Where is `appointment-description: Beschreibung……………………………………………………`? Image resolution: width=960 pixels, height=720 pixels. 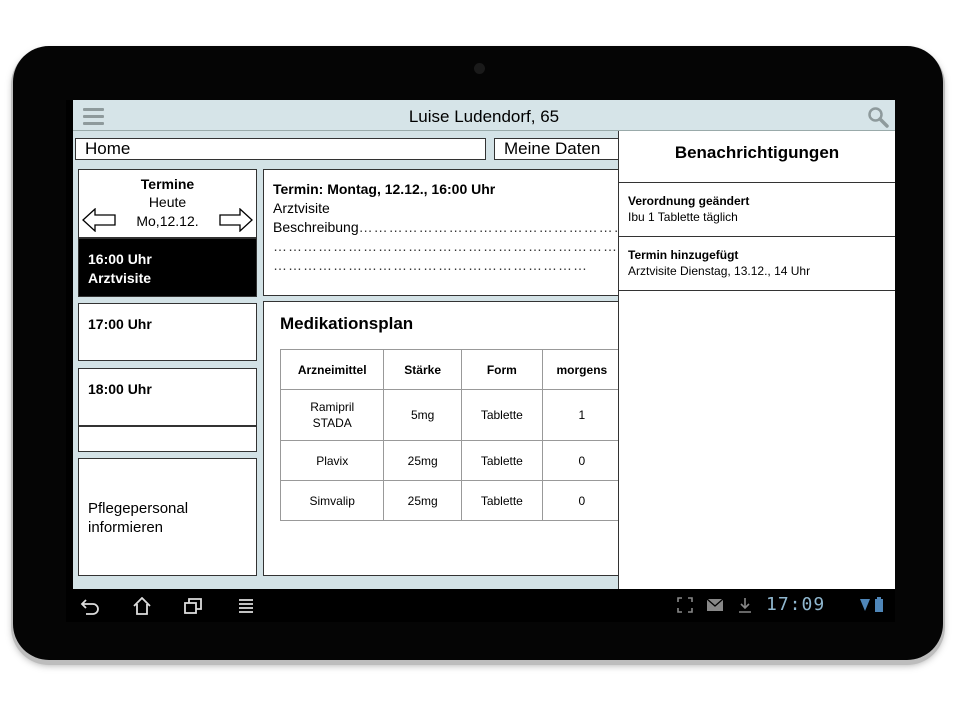
appointment-description: Beschreibung…………………………………………………… is located at coordinates (447, 227).